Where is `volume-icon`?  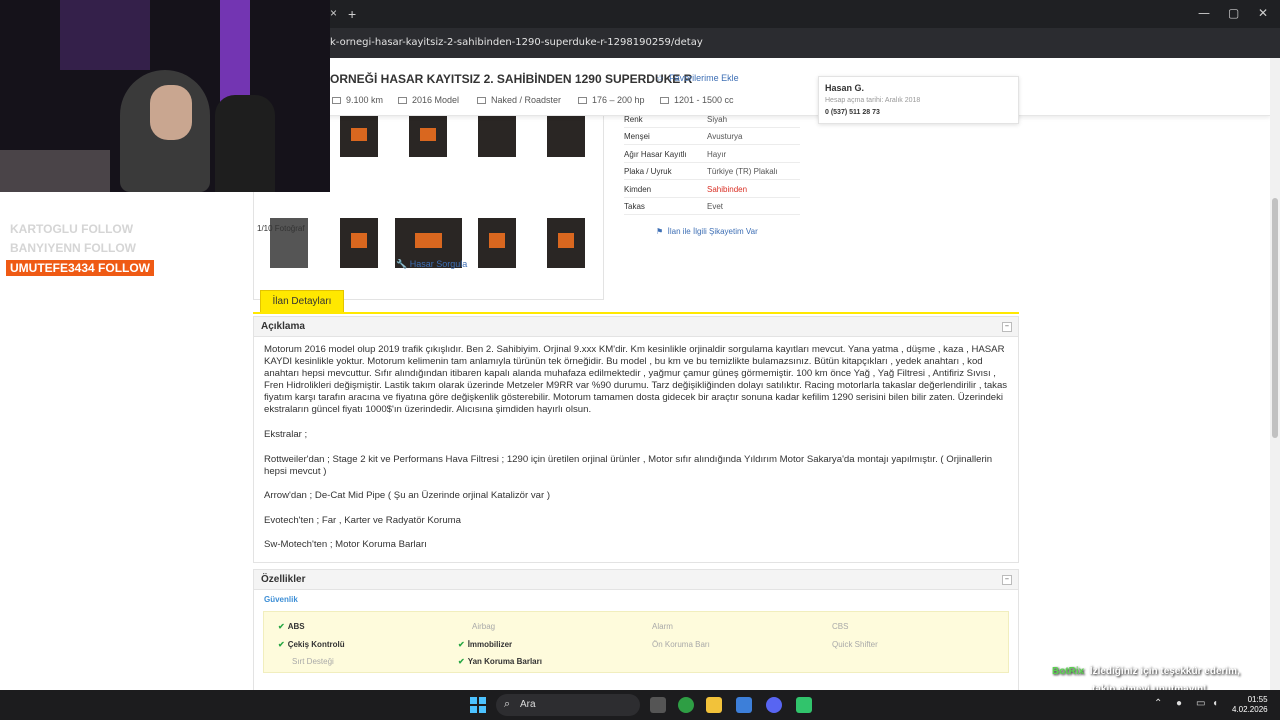 volume-icon is located at coordinates (664, 100).